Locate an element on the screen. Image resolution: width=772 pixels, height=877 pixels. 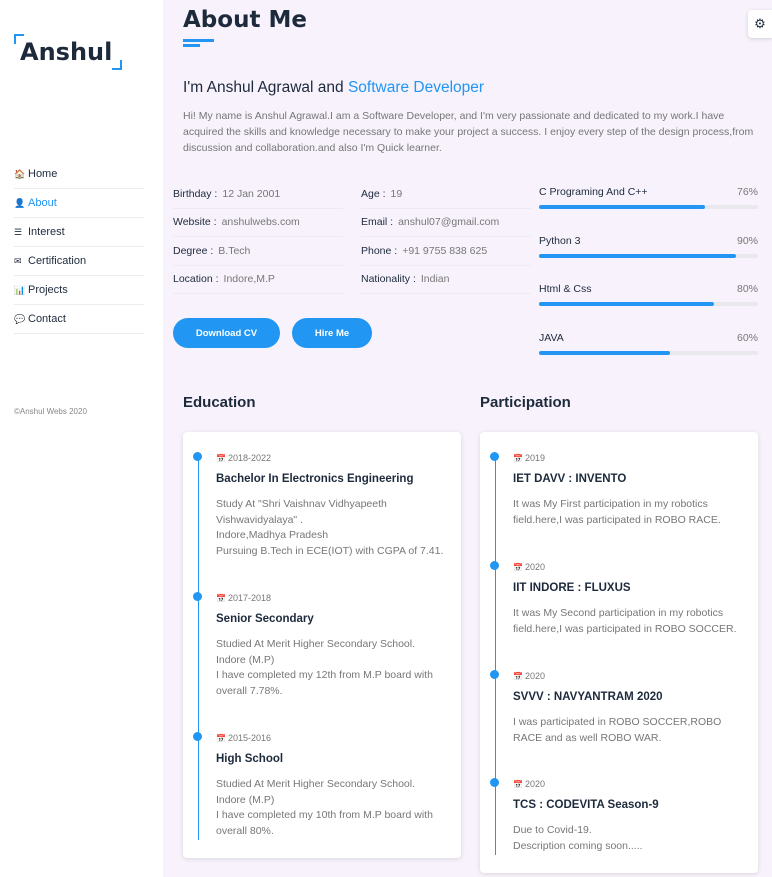
skill-percent: 76% is located at coordinates (747, 192).